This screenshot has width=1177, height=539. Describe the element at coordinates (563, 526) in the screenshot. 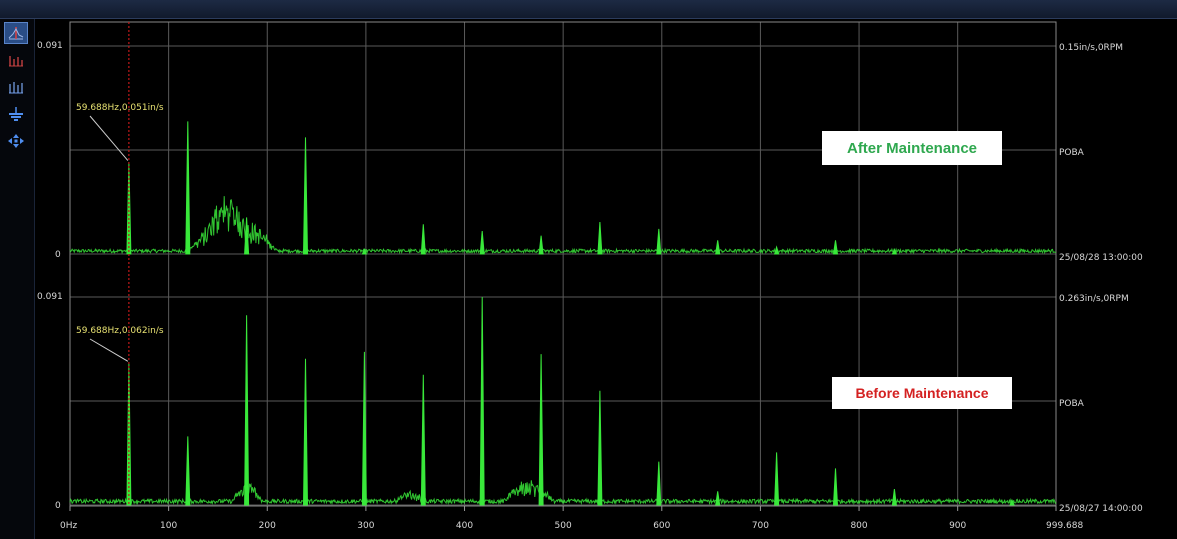

I see `x-tick-label: 500` at that location.